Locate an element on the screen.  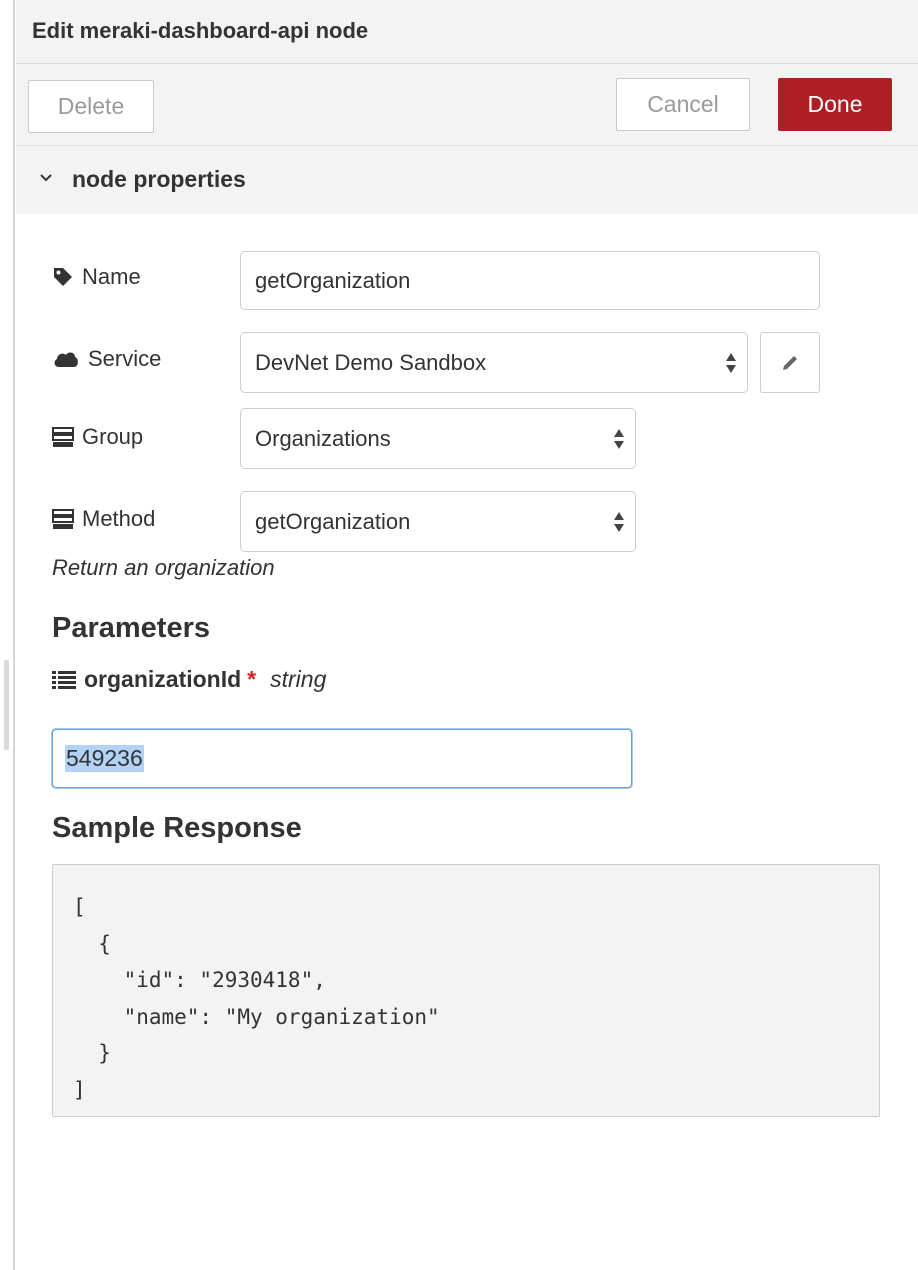
group-label-text: Group is located at coordinates (113, 436).